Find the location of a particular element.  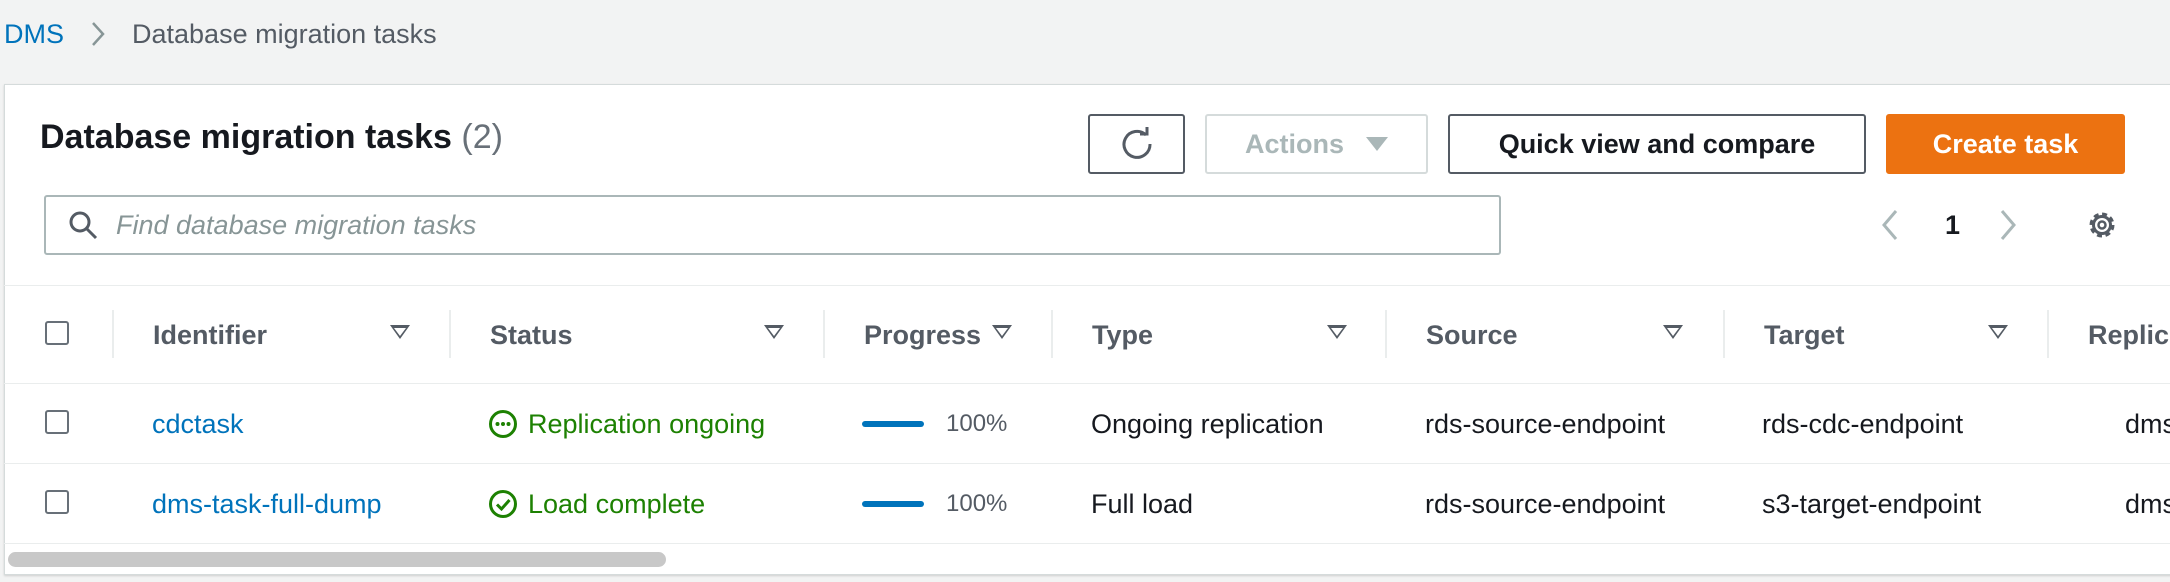

page-title: Database migration tasks (2) is located at coordinates (271, 137).